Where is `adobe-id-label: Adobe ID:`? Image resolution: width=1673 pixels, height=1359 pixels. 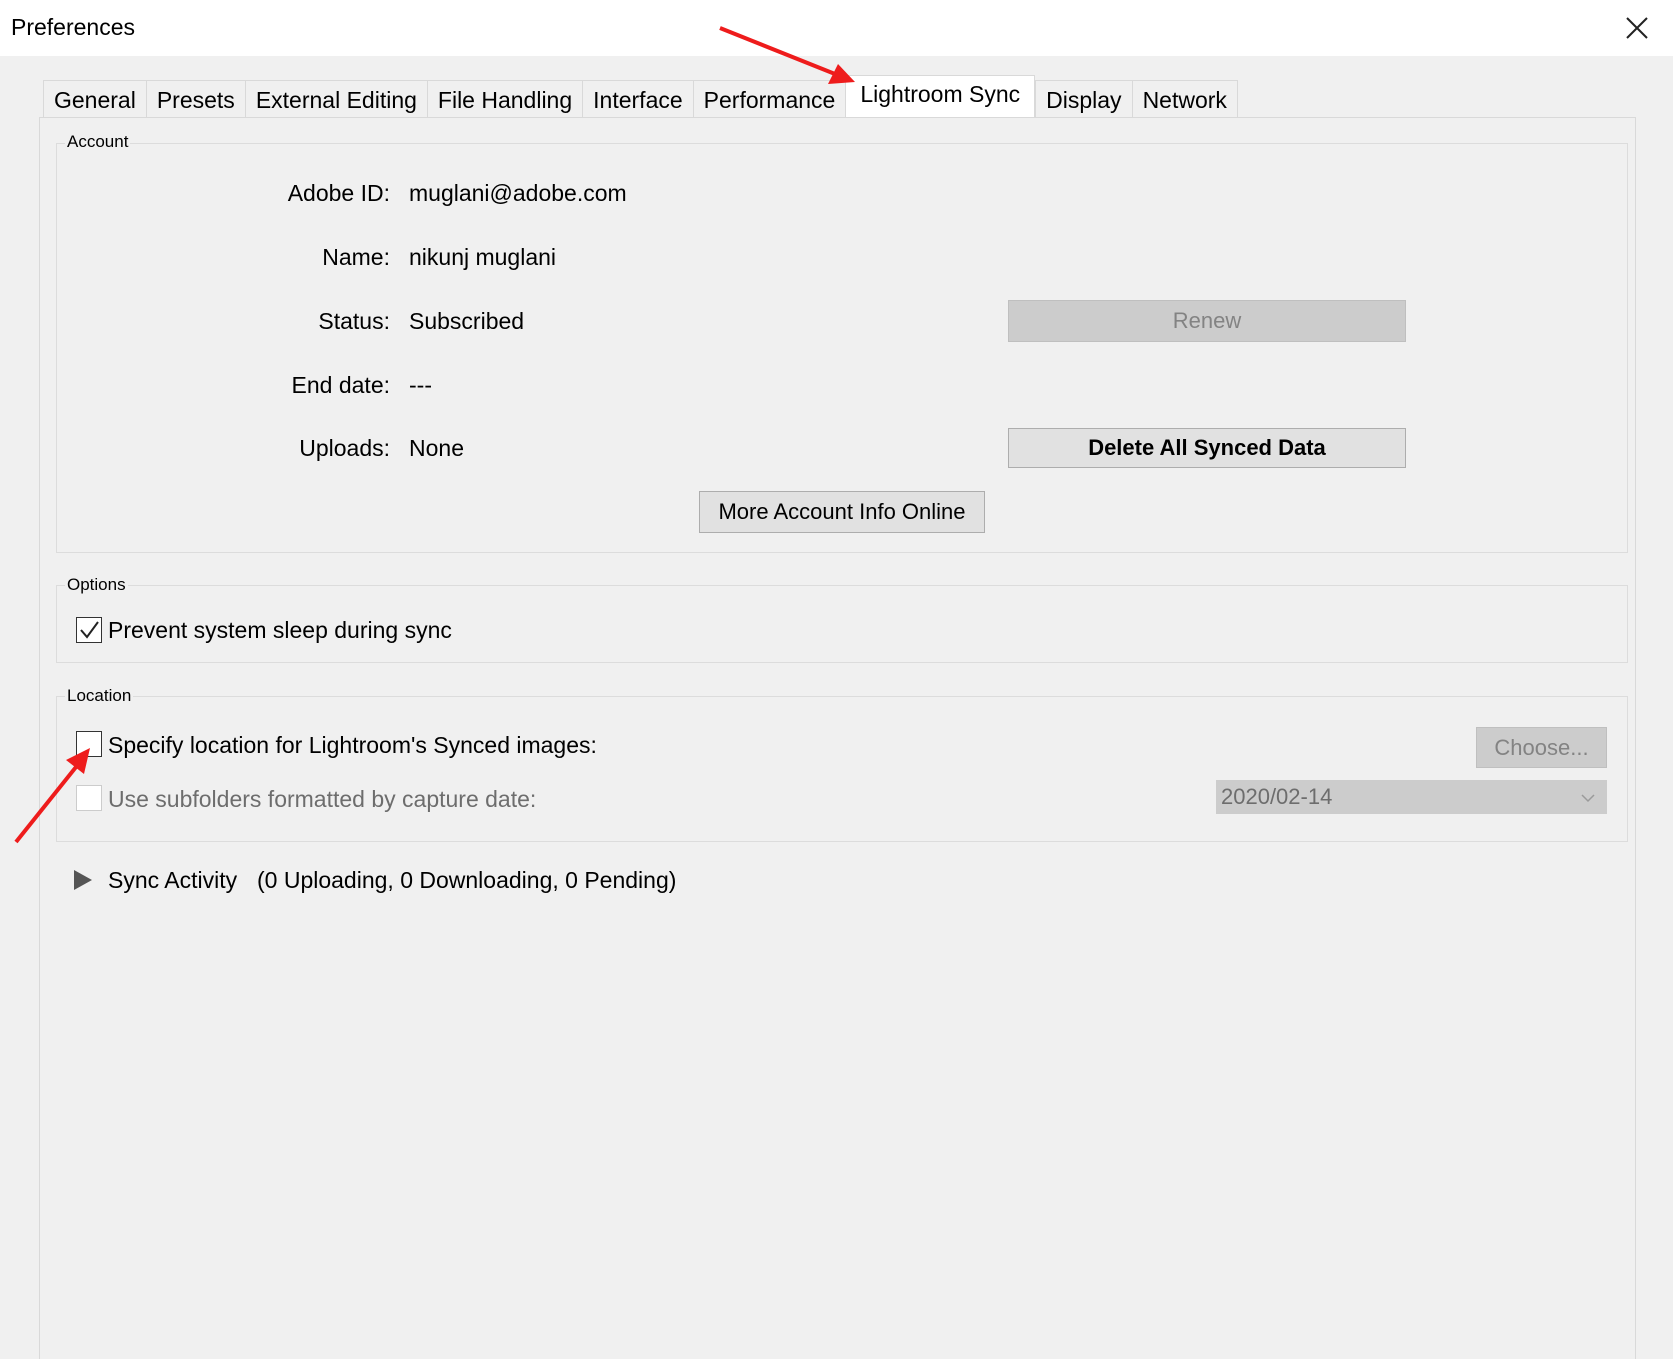 adobe-id-label: Adobe ID: is located at coordinates (338, 193).